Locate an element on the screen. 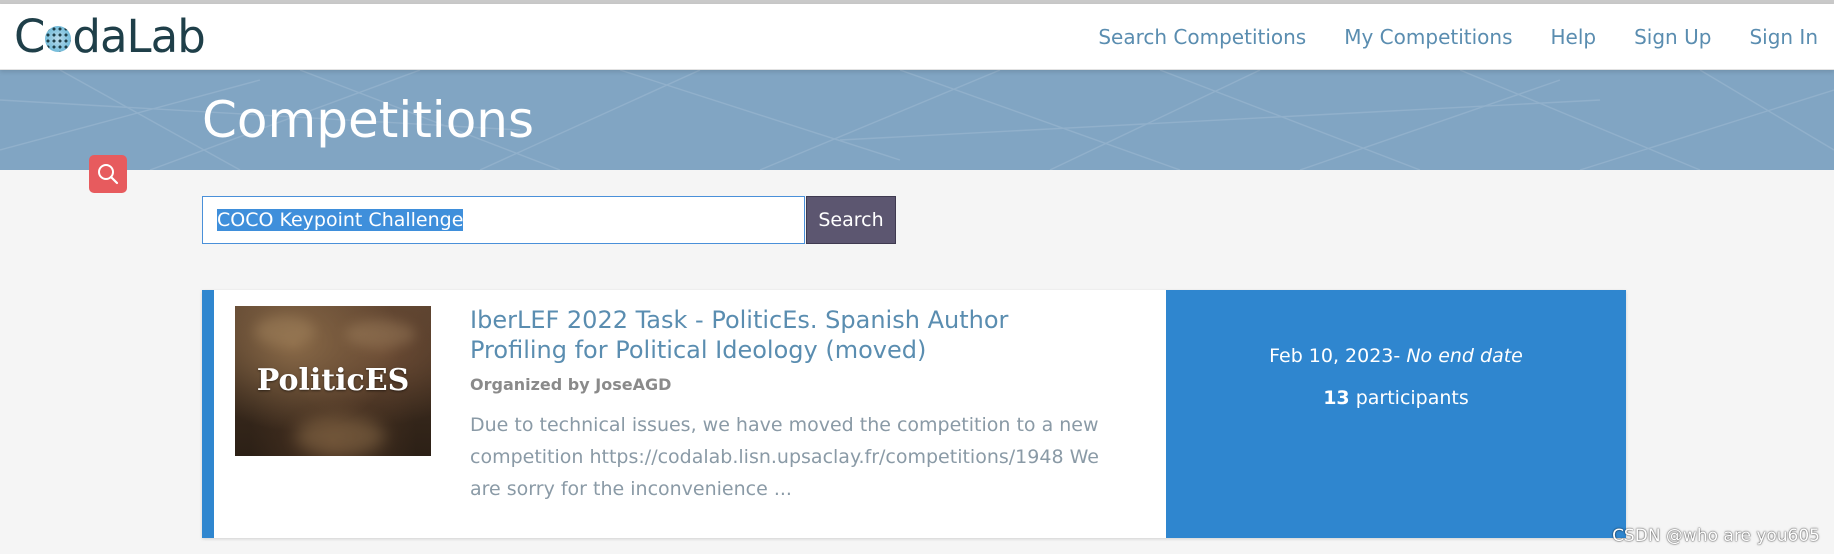  nav-search-competitions: Search Competitions is located at coordinates (1202, 37).